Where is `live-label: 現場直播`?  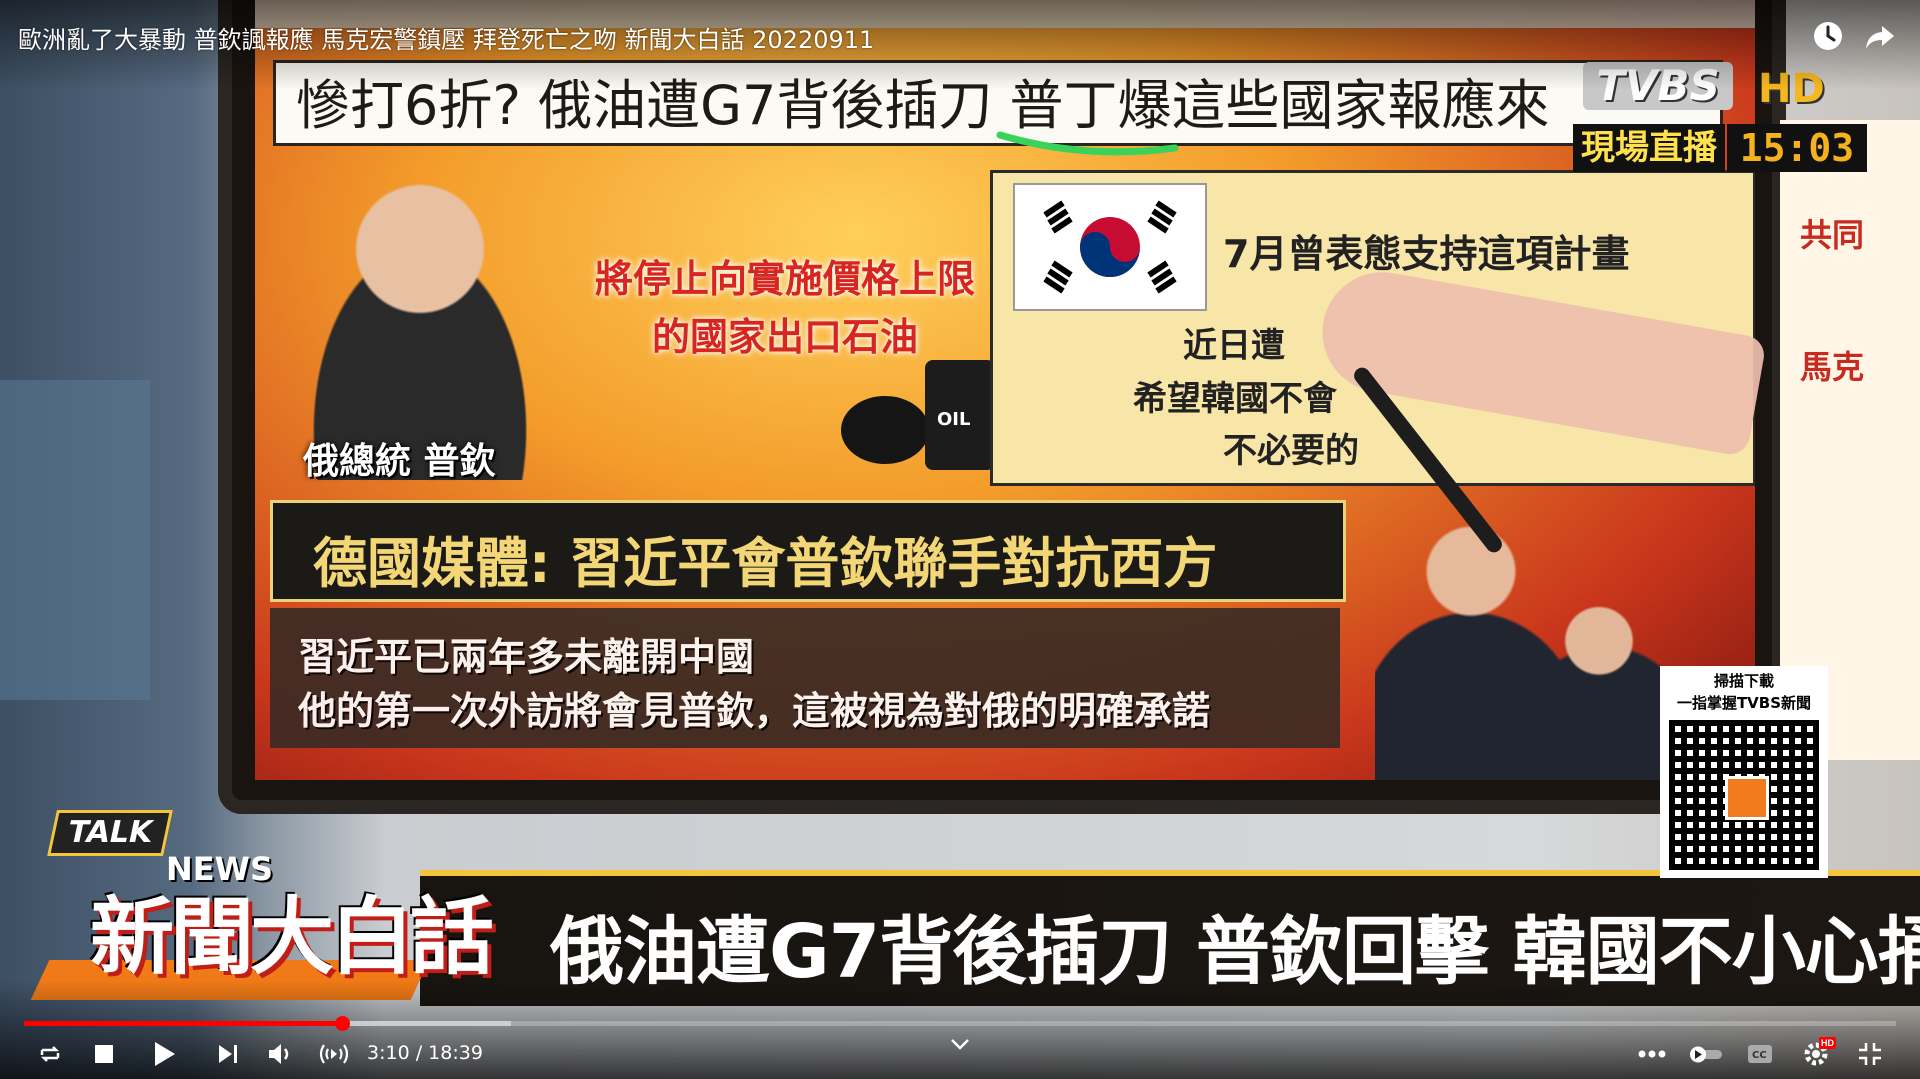 live-label: 現場直播 is located at coordinates (1649, 148).